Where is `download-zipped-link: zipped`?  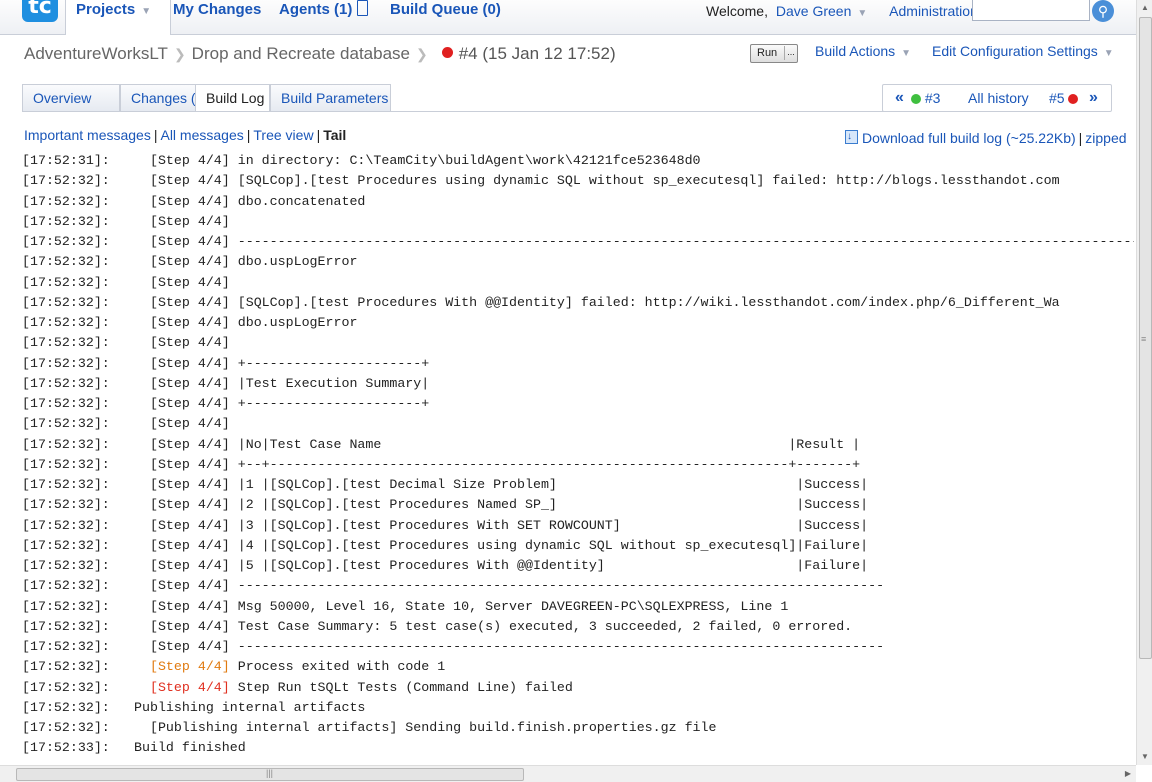 download-zipped-link: zipped is located at coordinates (1105, 138).